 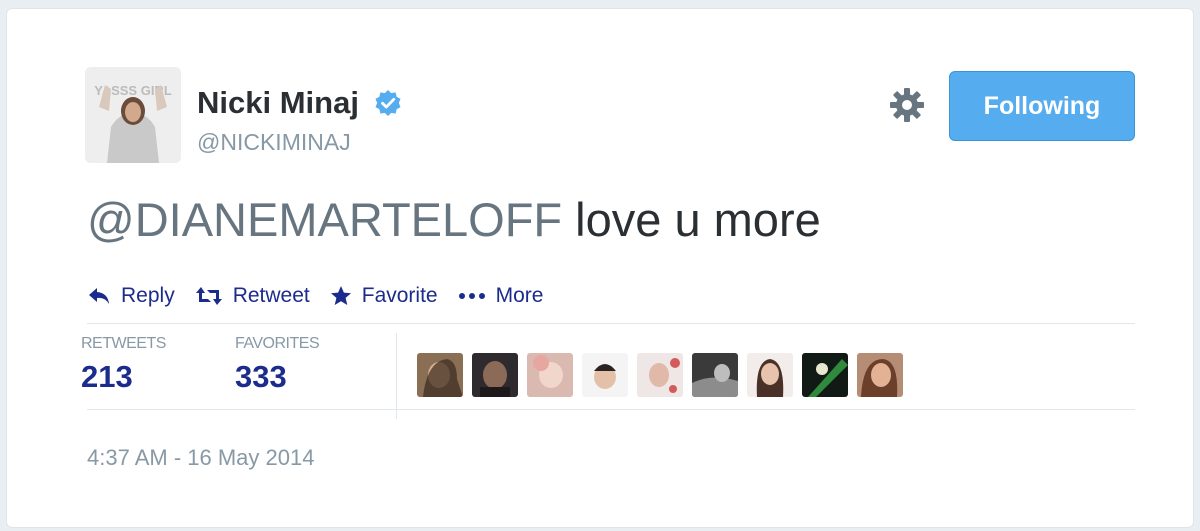 I want to click on stats-divider, so click(x=396, y=376).